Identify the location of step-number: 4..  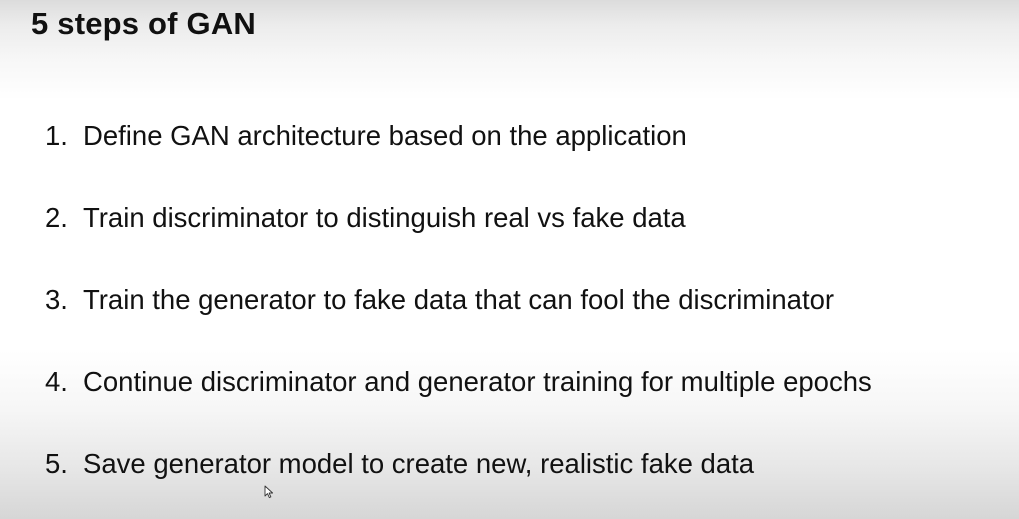
(56, 381).